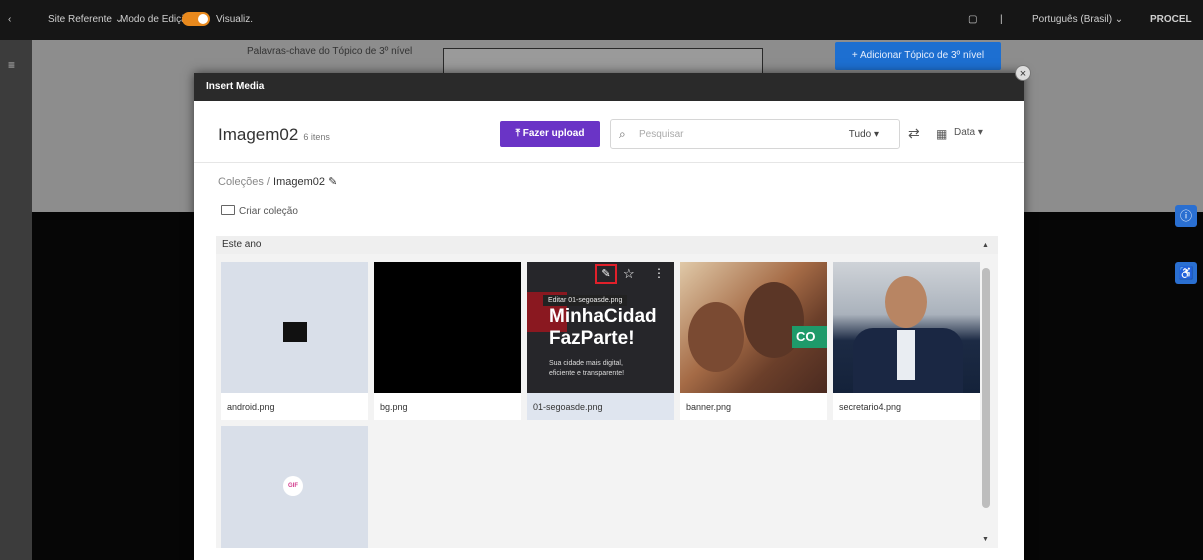  What do you see at coordinates (228, 210) in the screenshot?
I see `folder-icon` at bounding box center [228, 210].